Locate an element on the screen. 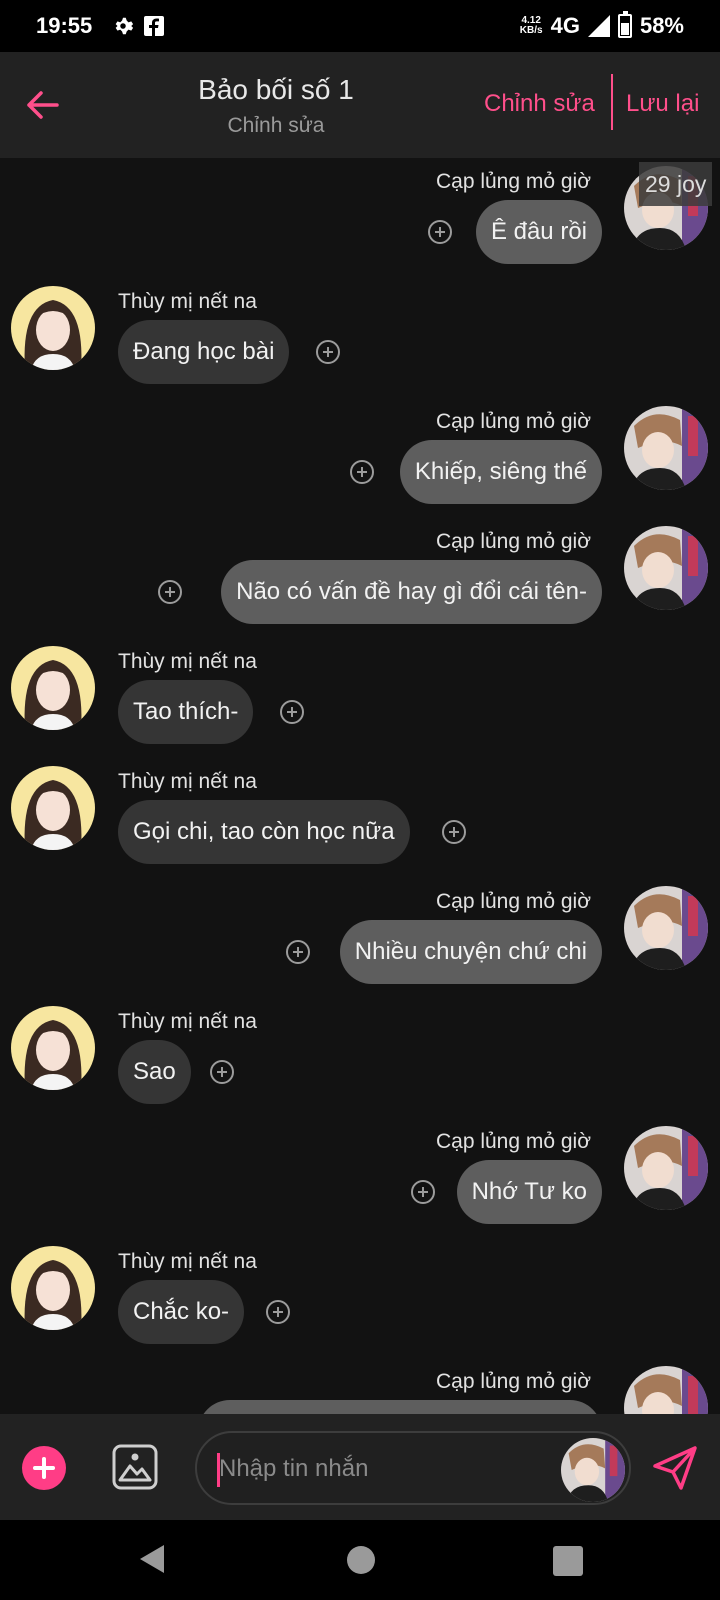 The height and width of the screenshot is (1600, 720). arrow-left-icon is located at coordinates (43, 105).